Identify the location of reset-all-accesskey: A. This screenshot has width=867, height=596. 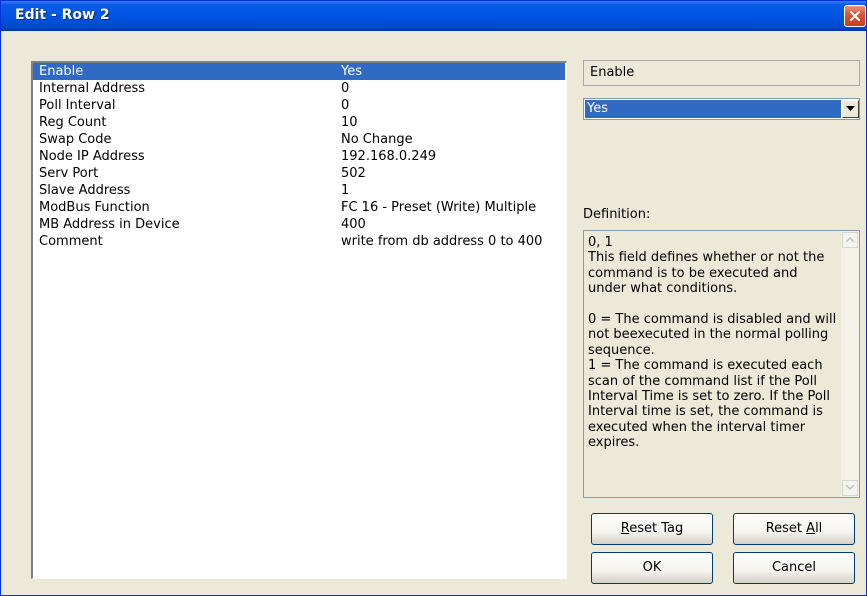
(811, 528).